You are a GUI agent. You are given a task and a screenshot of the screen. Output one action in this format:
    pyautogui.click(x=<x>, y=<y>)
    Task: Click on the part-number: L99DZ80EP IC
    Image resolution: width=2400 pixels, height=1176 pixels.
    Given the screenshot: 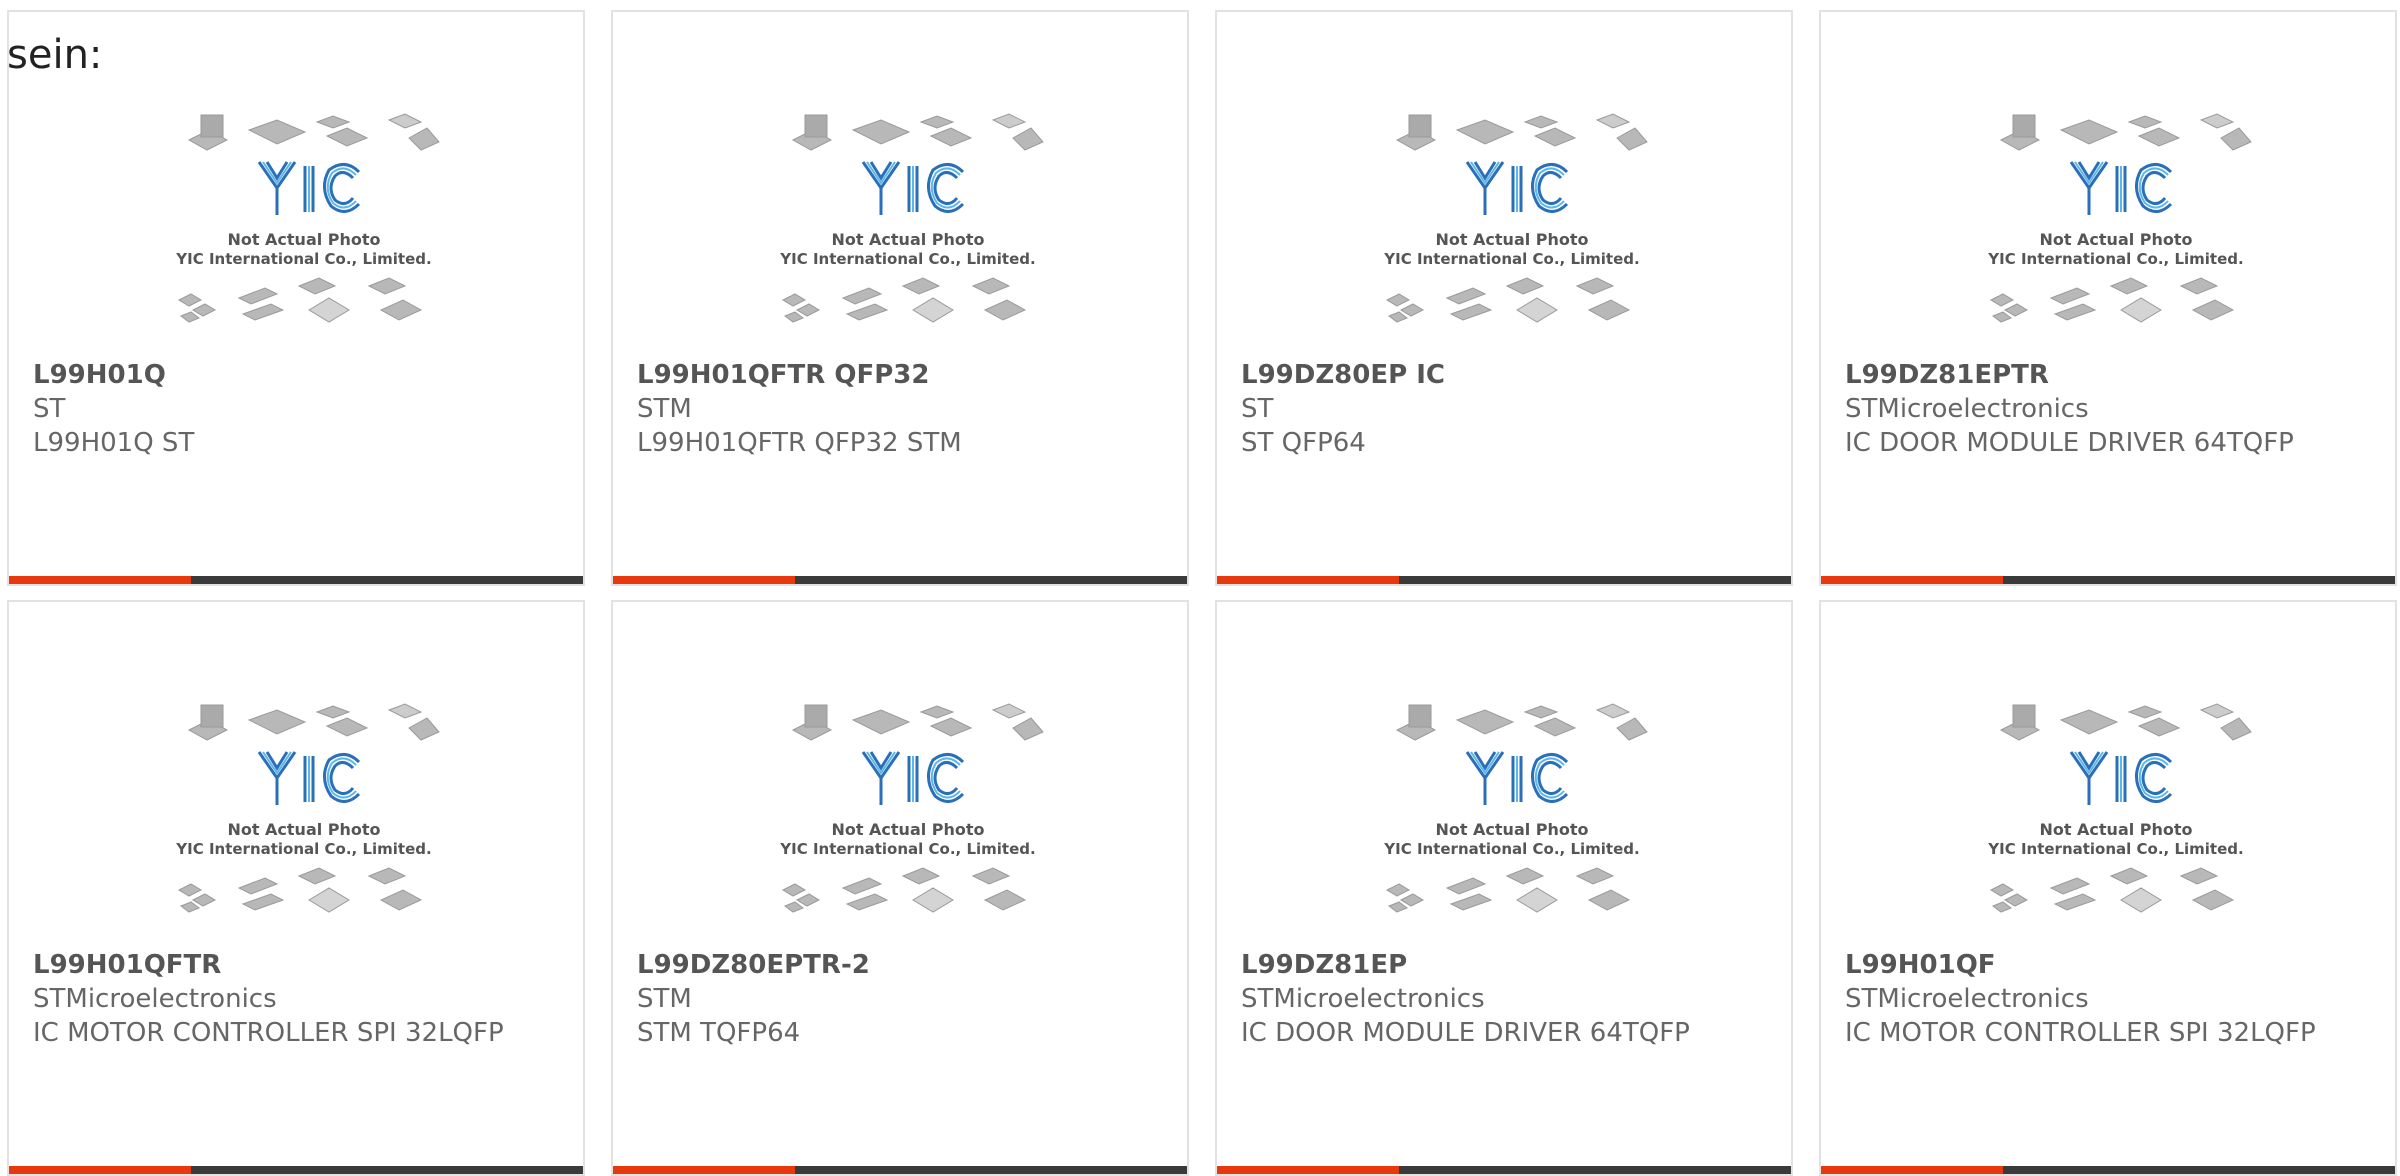 What is the action you would take?
    pyautogui.click(x=1506, y=375)
    